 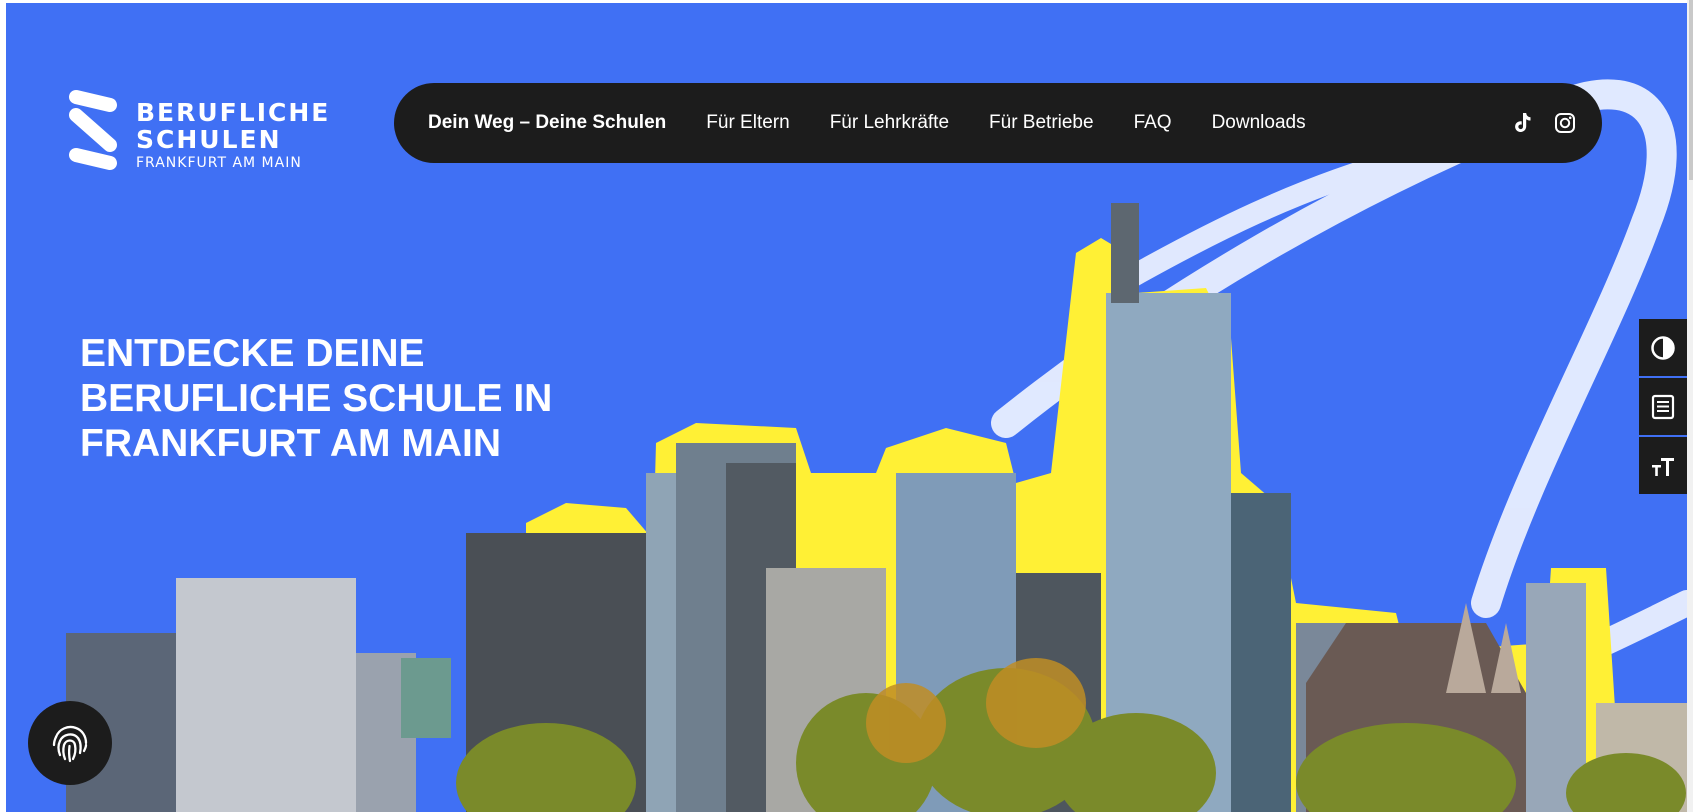 I want to click on nav-item-faq: FAQ, so click(x=1153, y=123).